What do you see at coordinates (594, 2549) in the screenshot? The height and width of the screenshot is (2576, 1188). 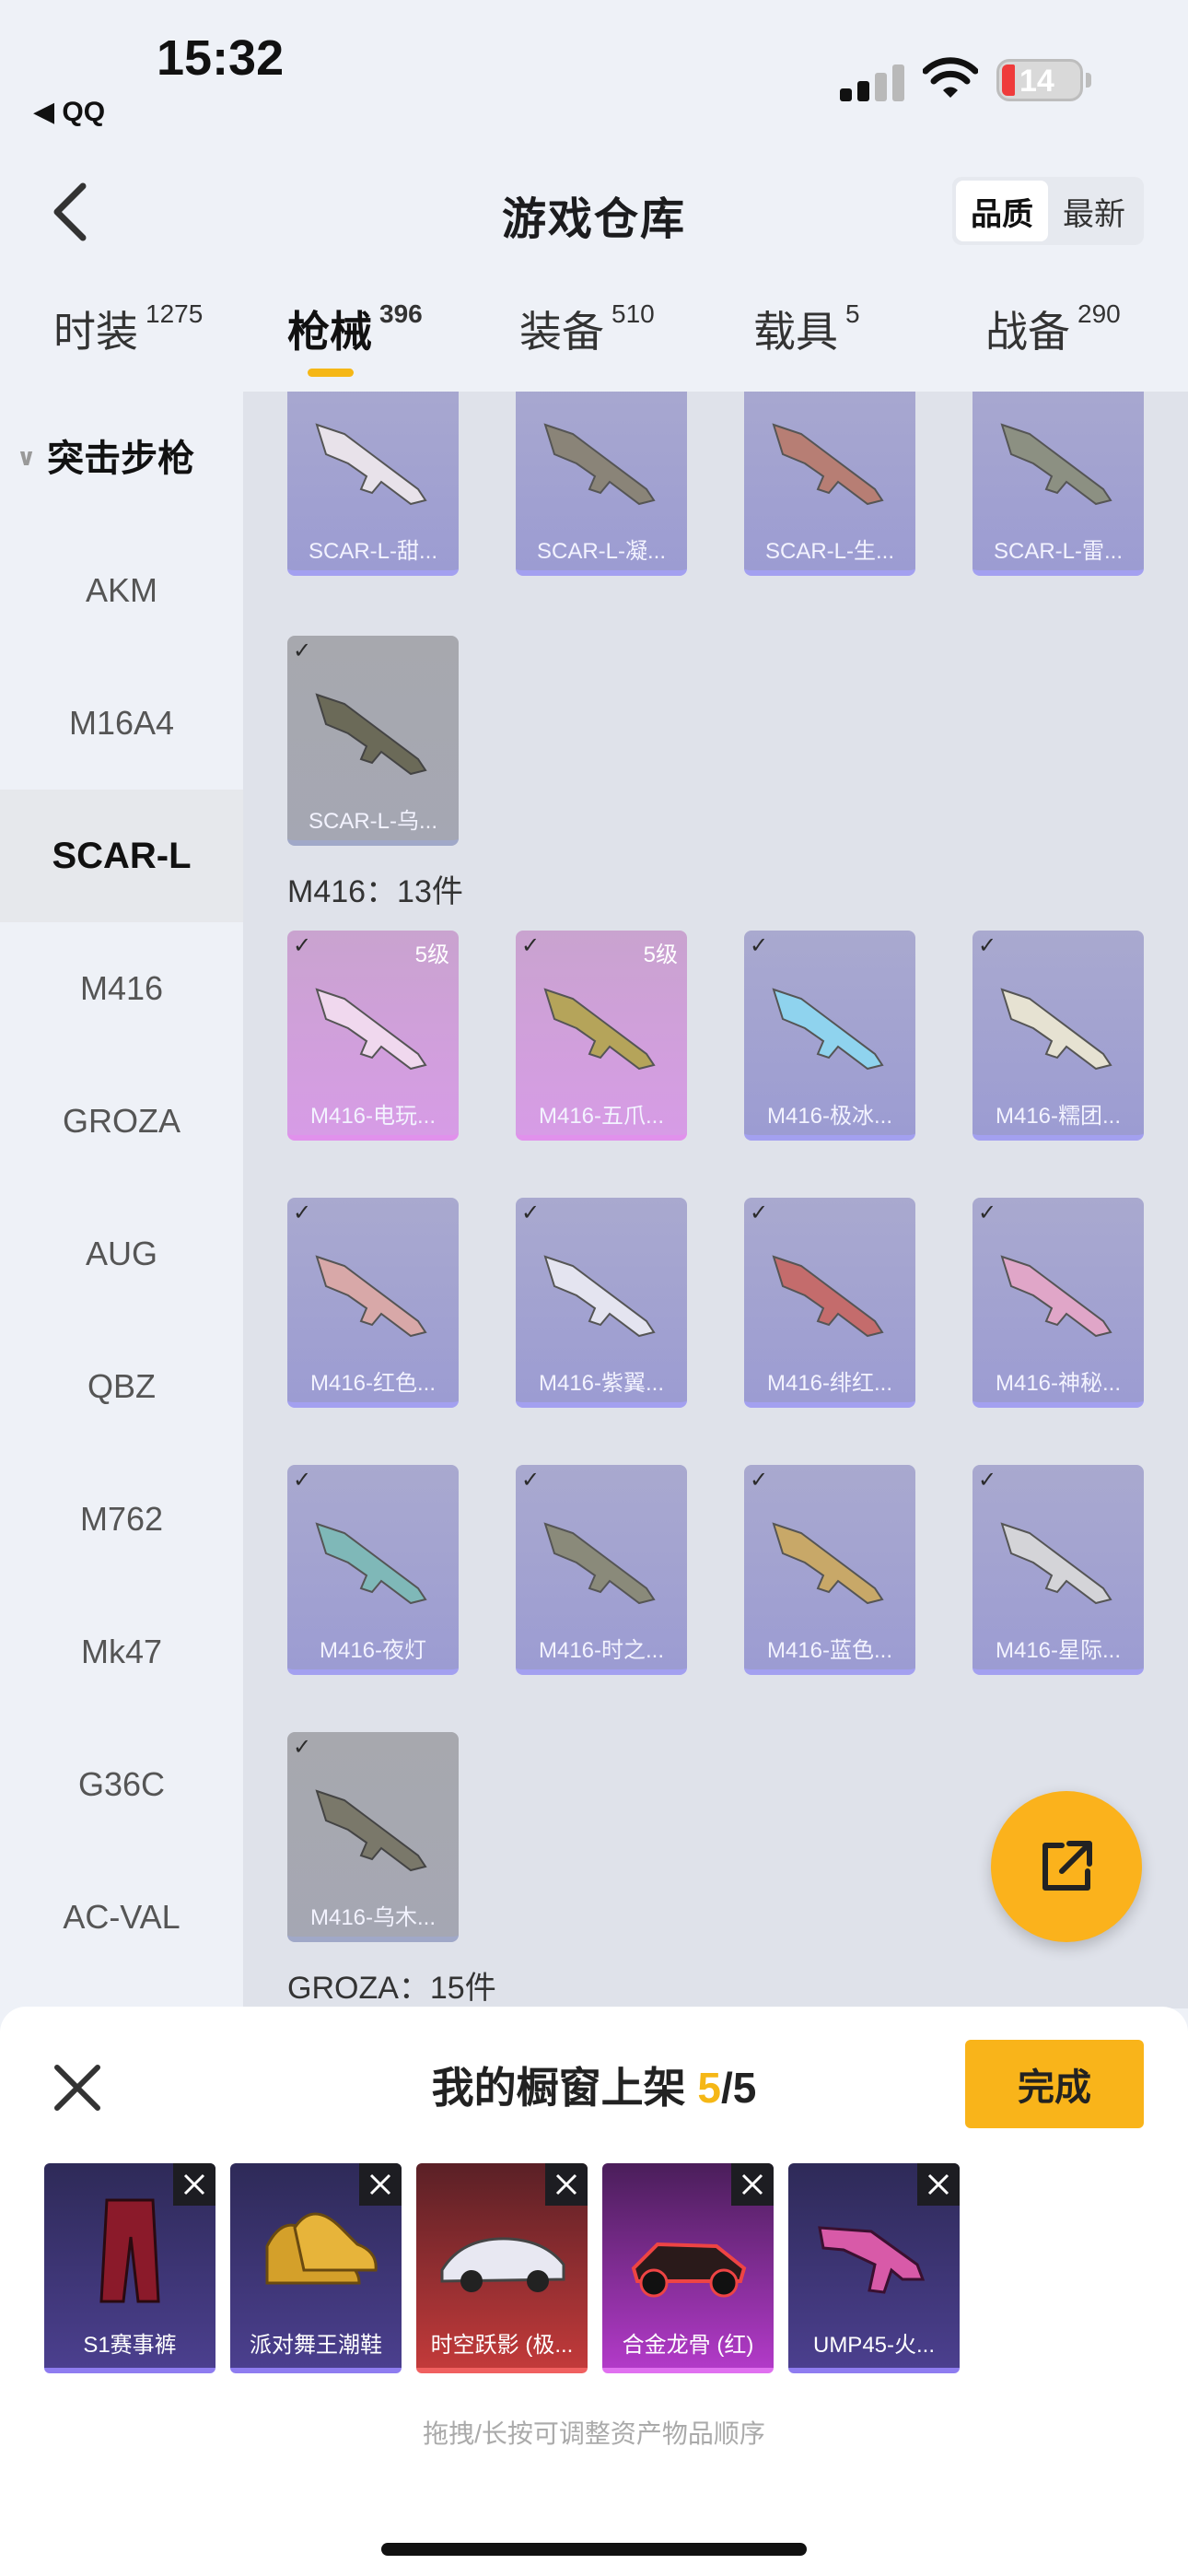 I see `home-indicator` at bounding box center [594, 2549].